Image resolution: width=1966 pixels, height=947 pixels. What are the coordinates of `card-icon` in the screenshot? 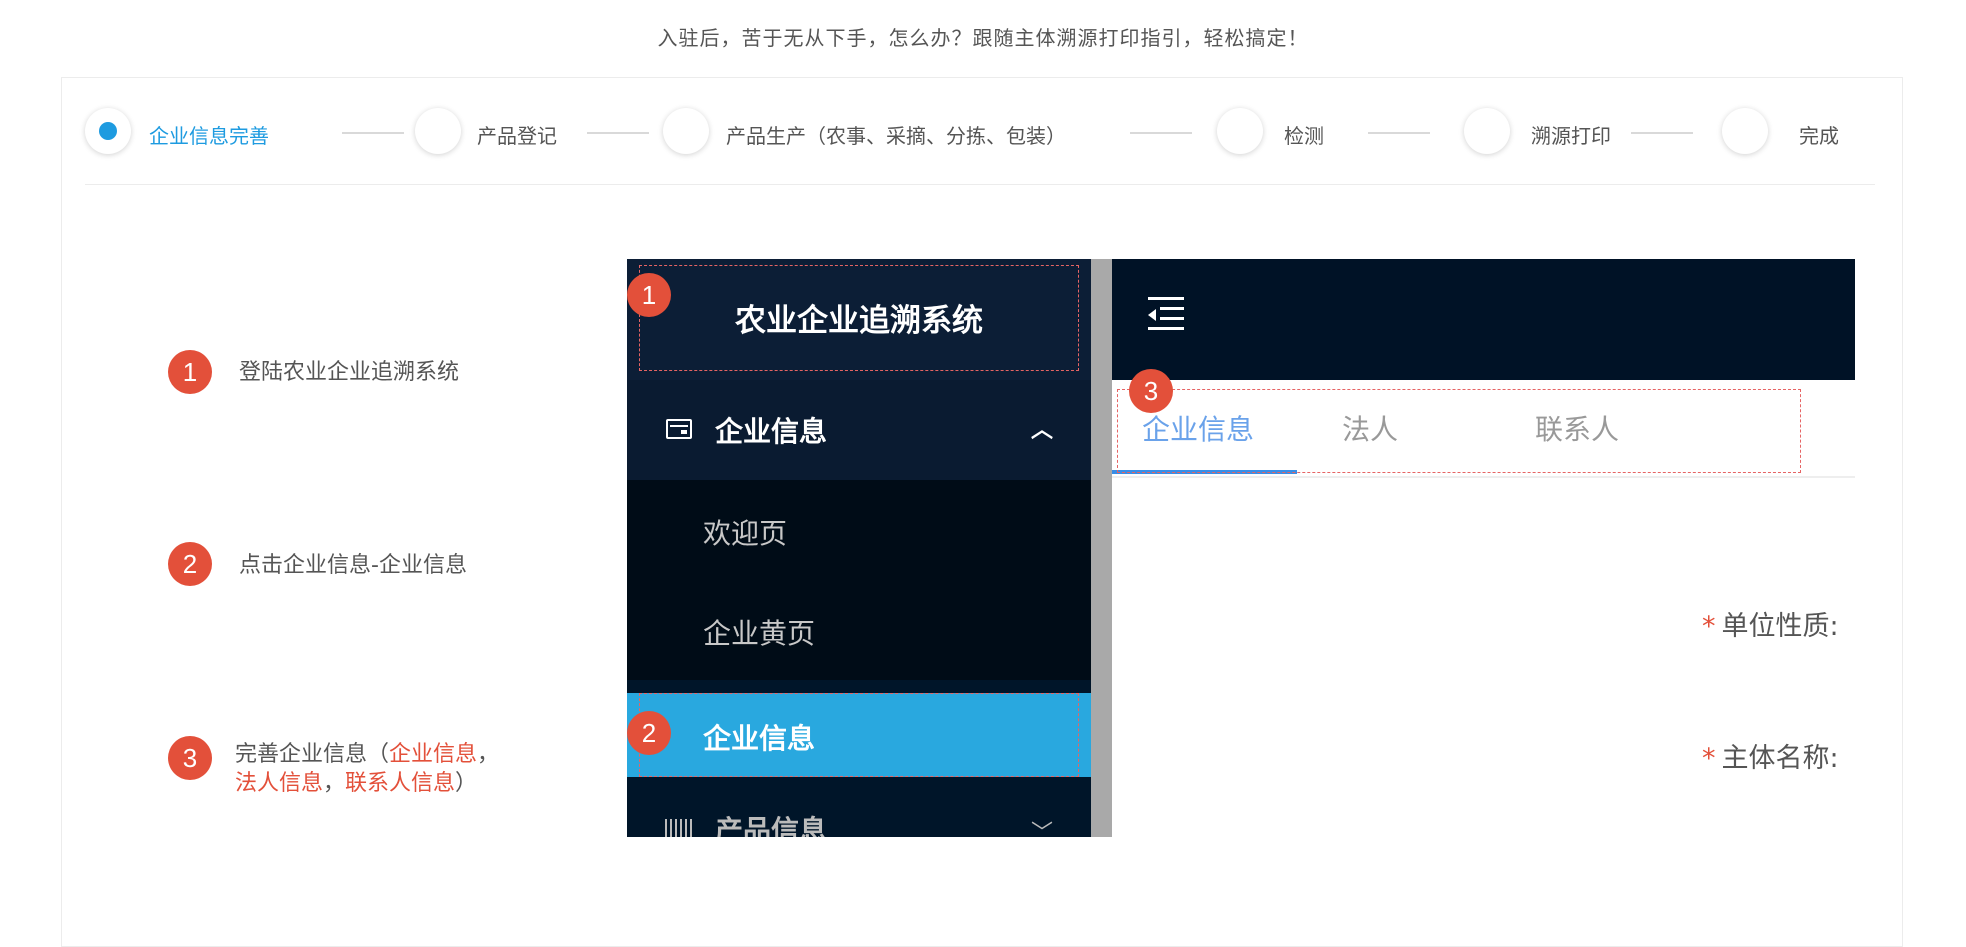 It's located at (679, 429).